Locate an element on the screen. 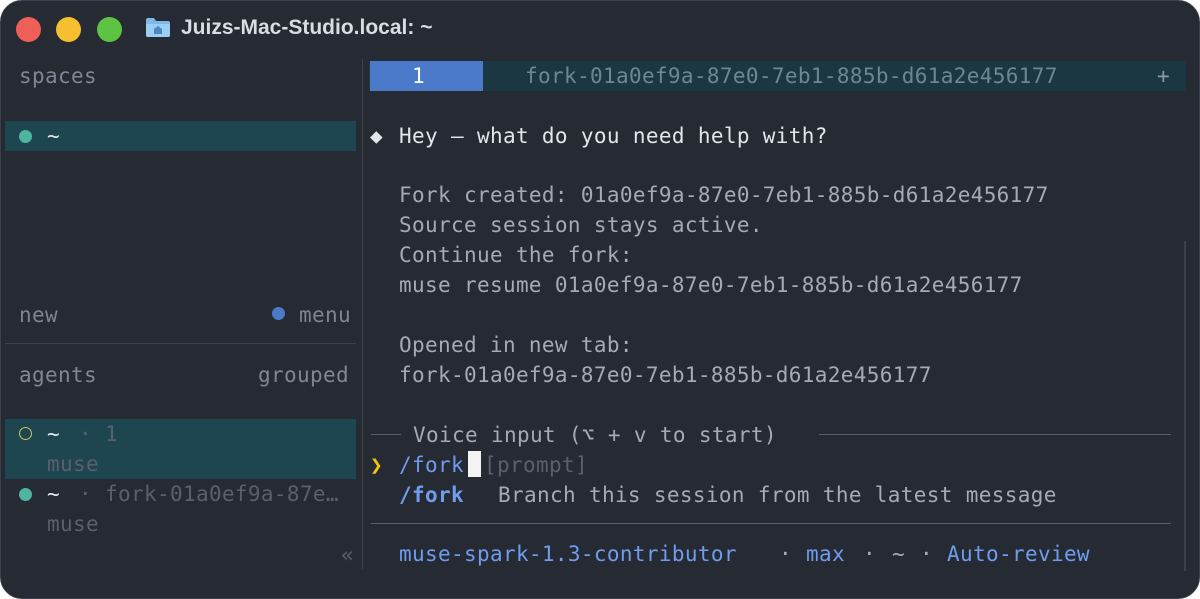 This screenshot has width=1200, height=599. collapse-sidebar-icon: « is located at coordinates (347, 555).